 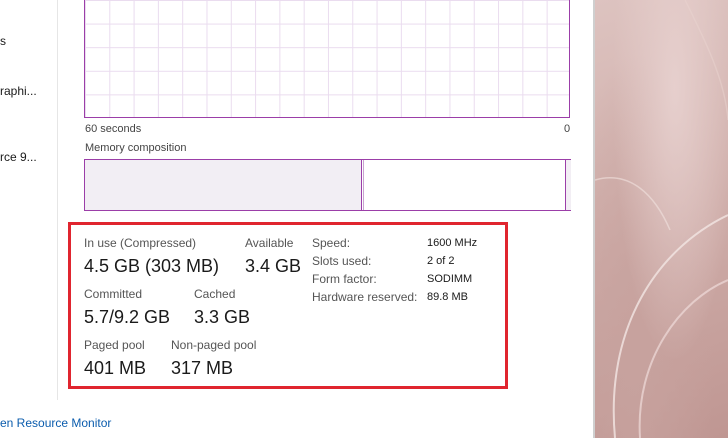 What do you see at coordinates (363, 185) in the screenshot?
I see `composition-modified-segment` at bounding box center [363, 185].